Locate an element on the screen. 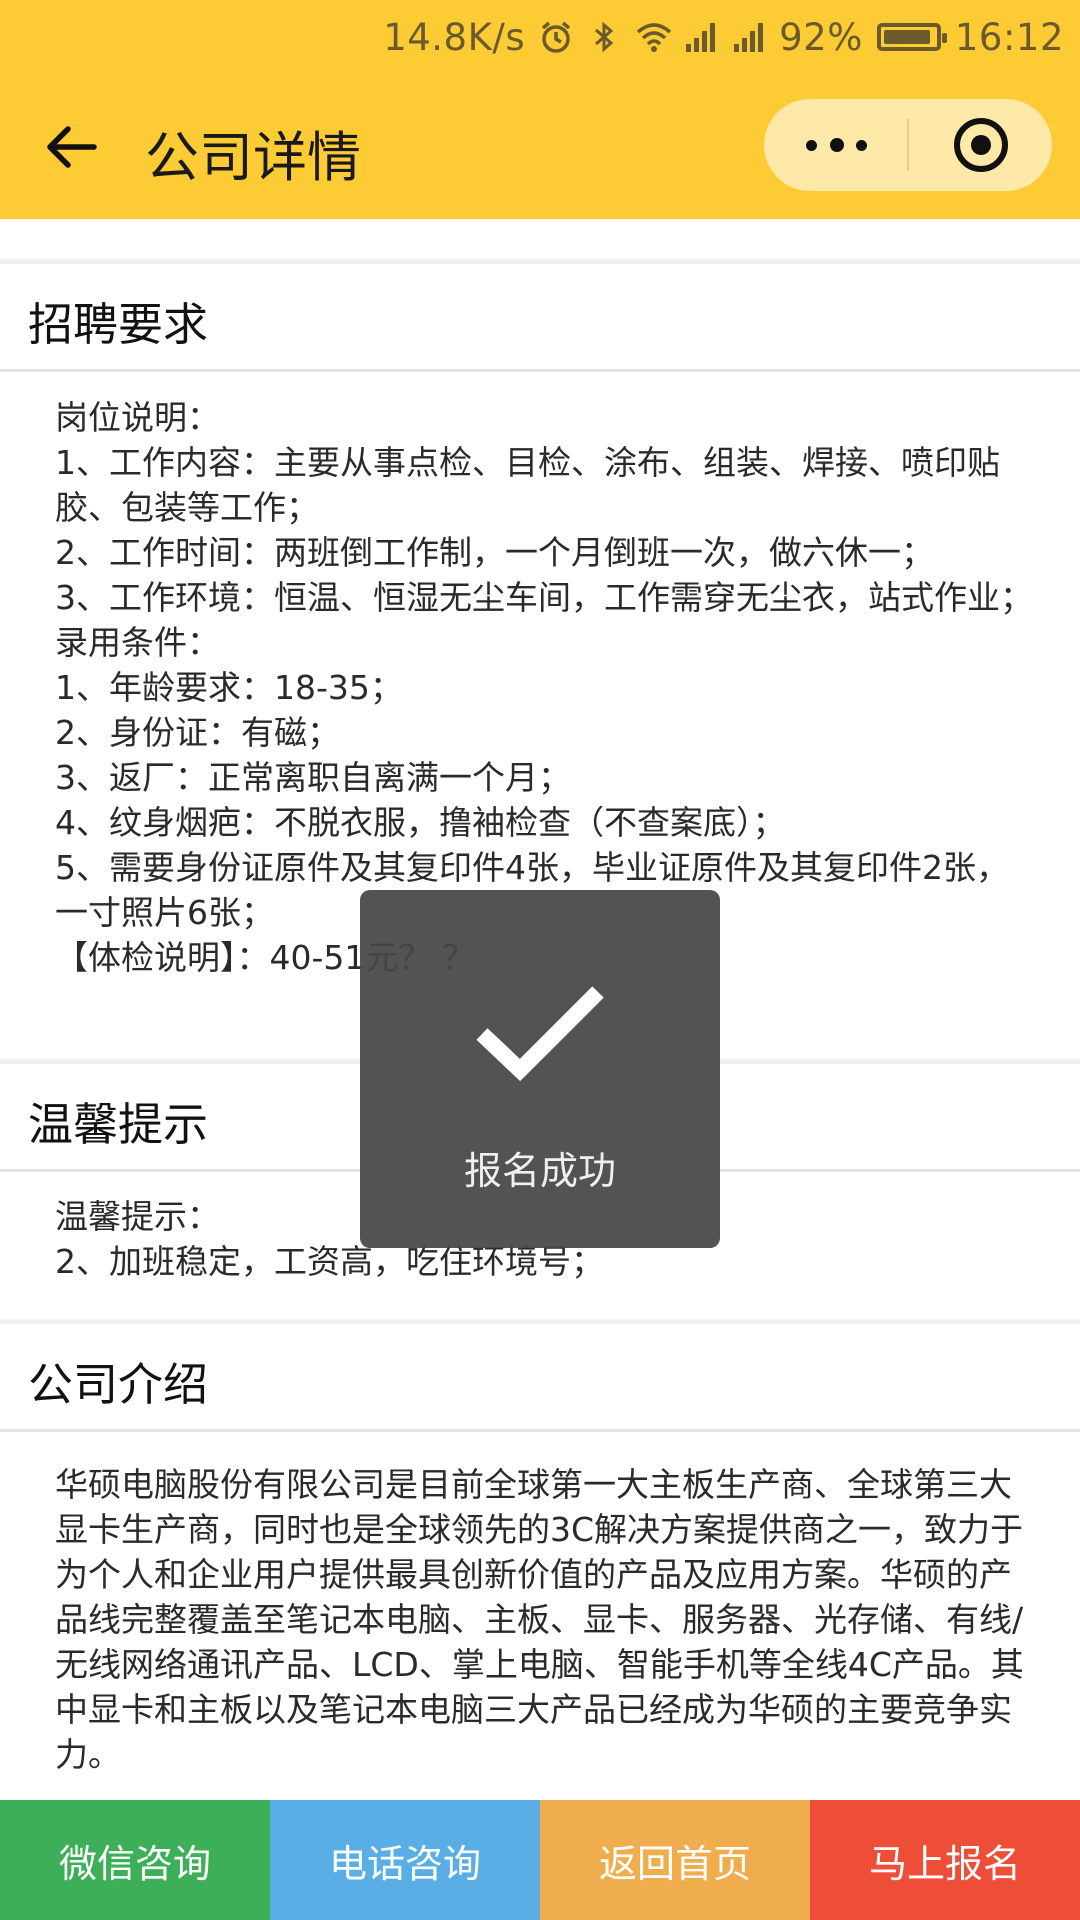  text-line: 1、年龄要求：18-35； is located at coordinates (229, 687).